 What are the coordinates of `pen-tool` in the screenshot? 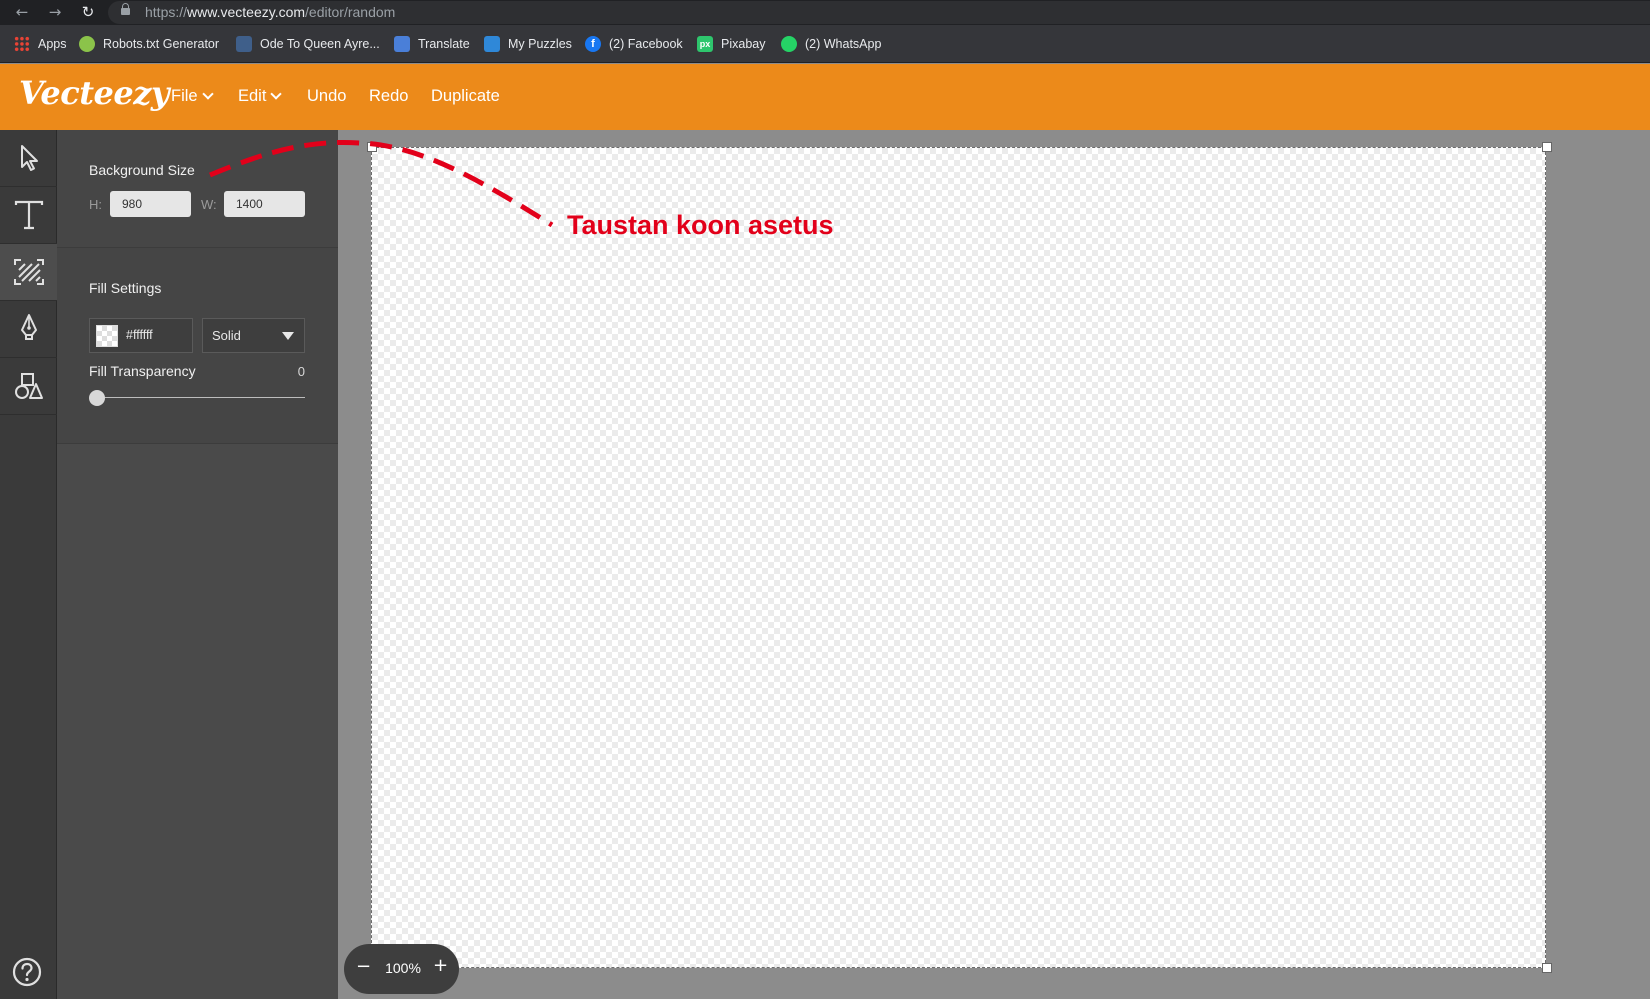 It's located at (28, 329).